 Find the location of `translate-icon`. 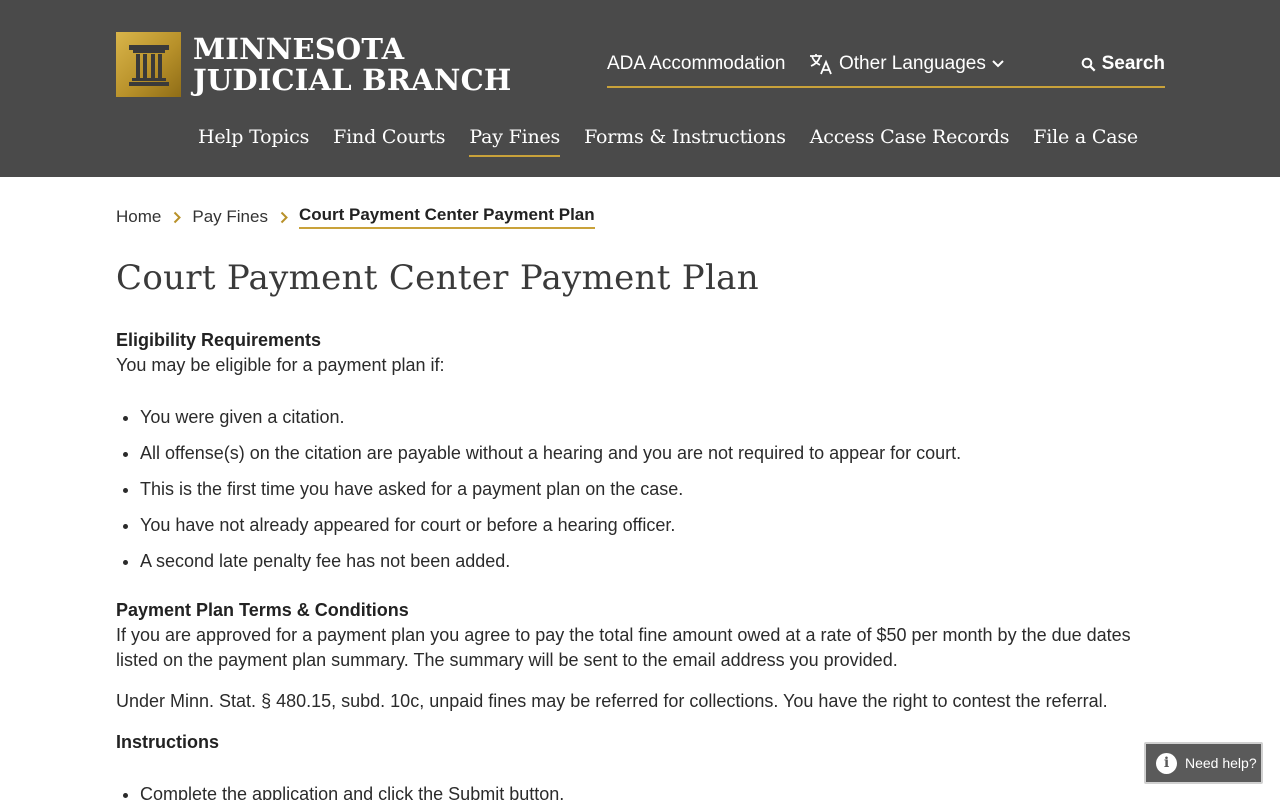

translate-icon is located at coordinates (821, 64).